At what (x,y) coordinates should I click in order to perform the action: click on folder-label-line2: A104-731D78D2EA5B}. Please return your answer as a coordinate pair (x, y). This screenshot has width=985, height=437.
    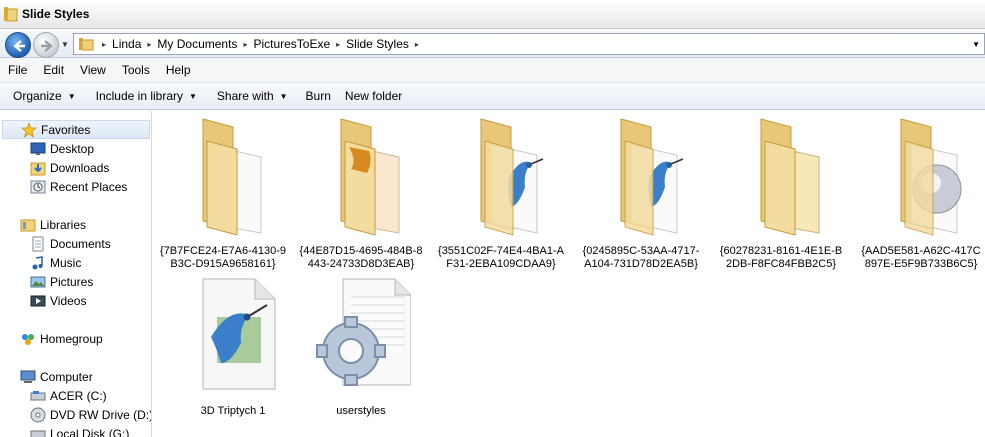
    Looking at the image, I should click on (641, 264).